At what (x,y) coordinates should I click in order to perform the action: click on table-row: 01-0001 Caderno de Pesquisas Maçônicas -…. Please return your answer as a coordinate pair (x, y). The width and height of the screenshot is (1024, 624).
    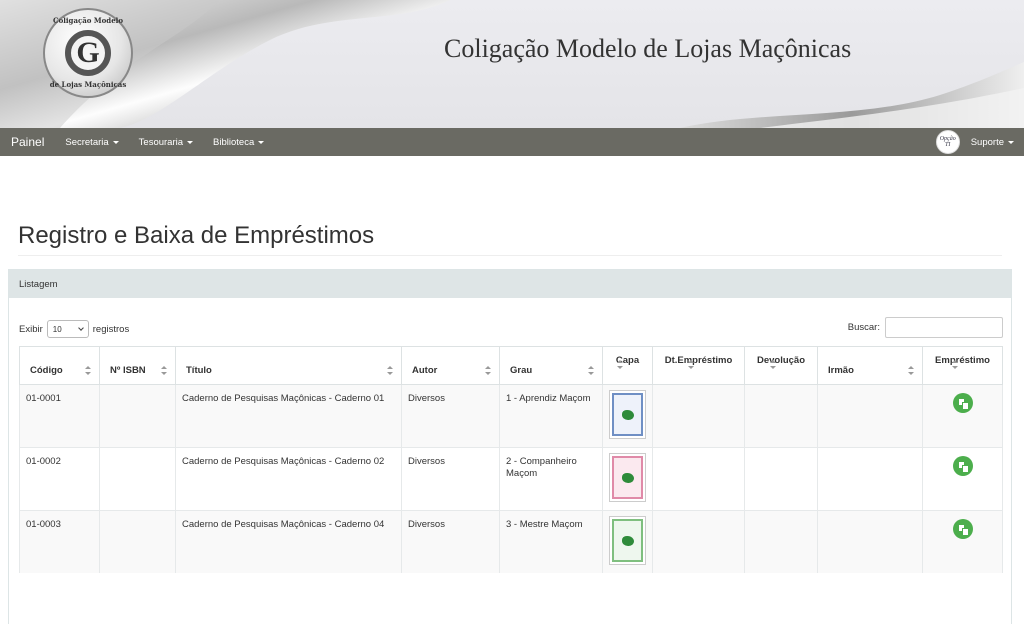
    Looking at the image, I should click on (511, 416).